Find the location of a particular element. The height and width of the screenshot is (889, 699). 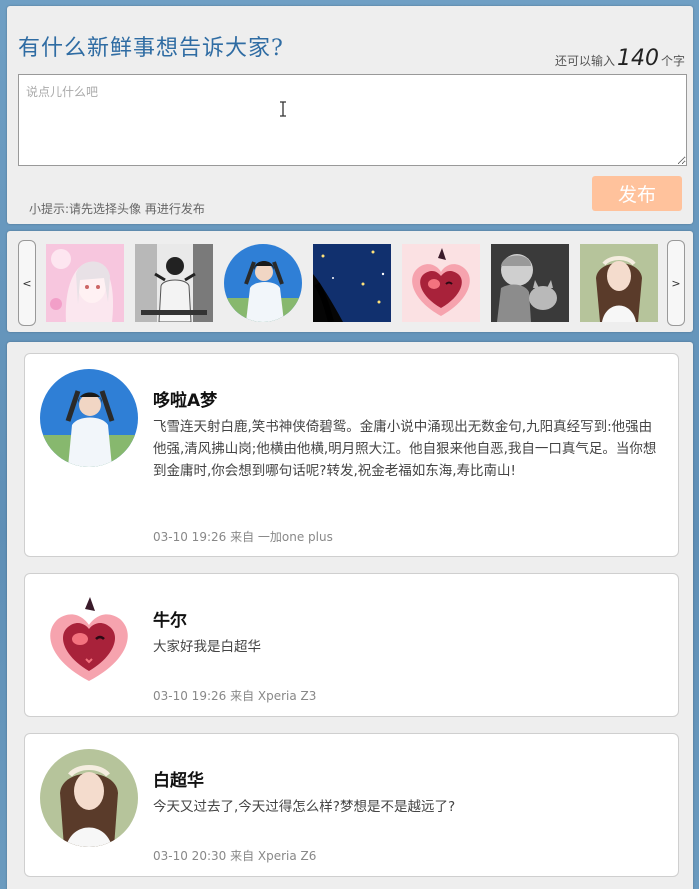

avatar-option-child-with-kitten is located at coordinates (530, 283).